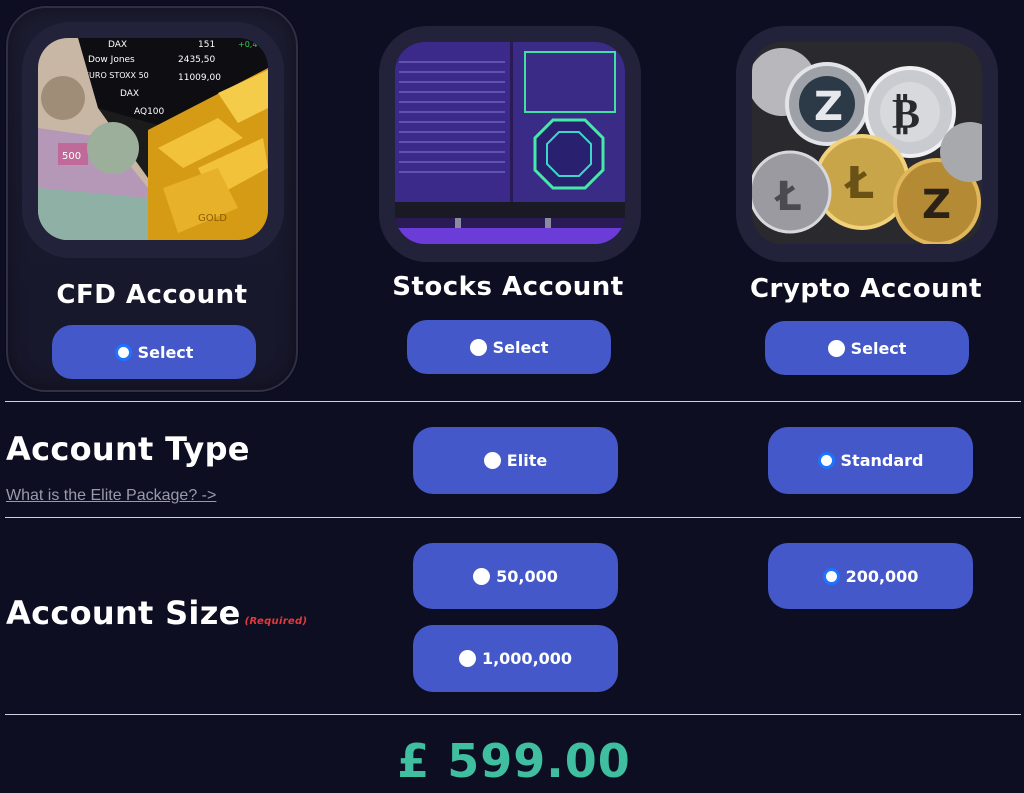 The height and width of the screenshot is (793, 1024). What do you see at coordinates (478, 347) in the screenshot?
I see `stocks-select-radio` at bounding box center [478, 347].